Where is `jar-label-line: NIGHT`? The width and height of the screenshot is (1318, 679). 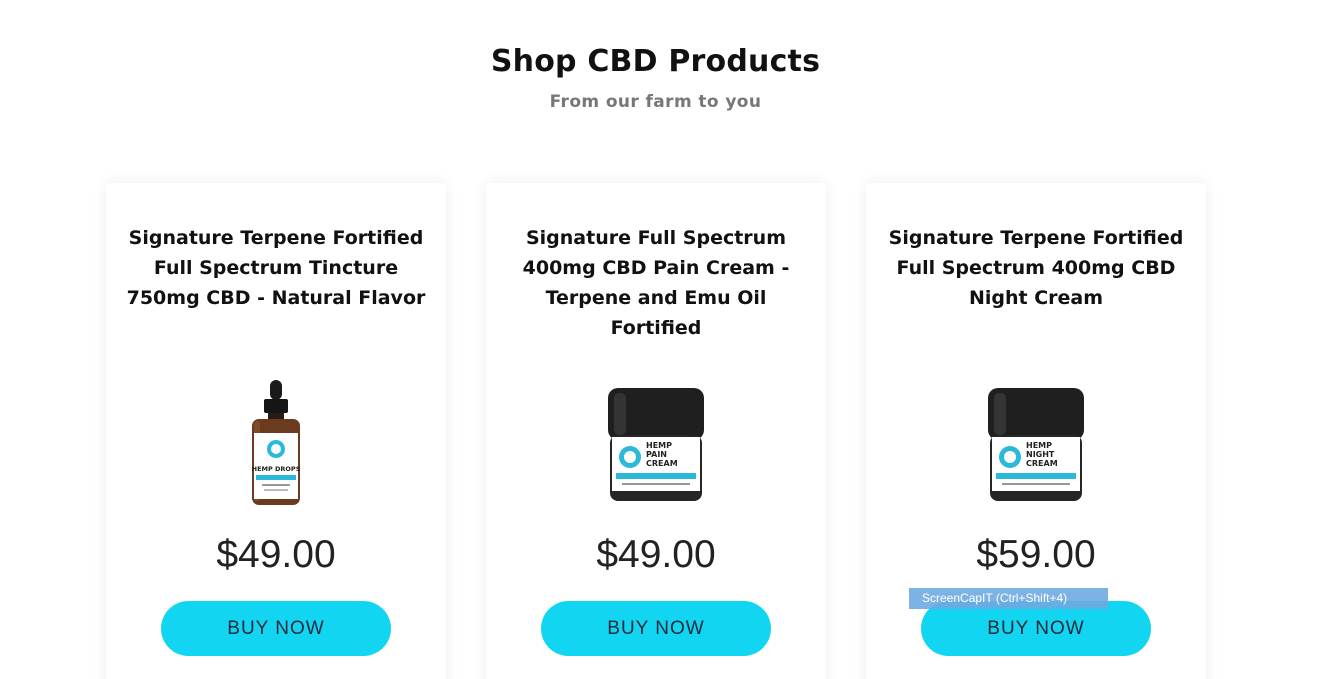 jar-label-line: NIGHT is located at coordinates (1040, 454).